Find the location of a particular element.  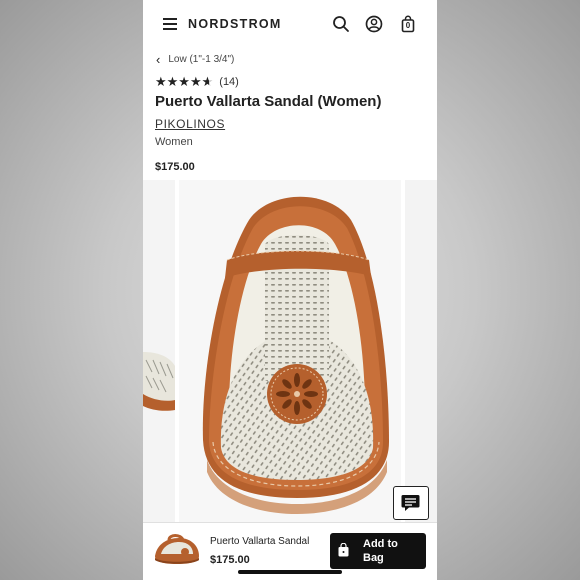

add-to-bag-label-line2: Bag is located at coordinates (373, 558).